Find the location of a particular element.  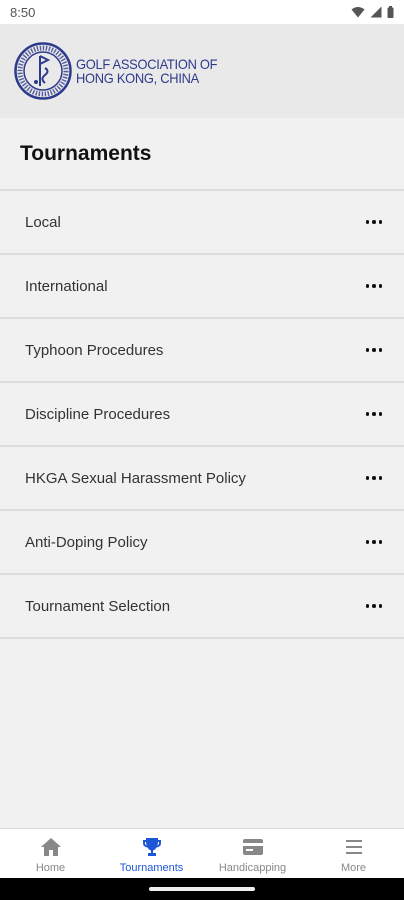

list-item-label: Anti-Doping Policy is located at coordinates (86, 542).